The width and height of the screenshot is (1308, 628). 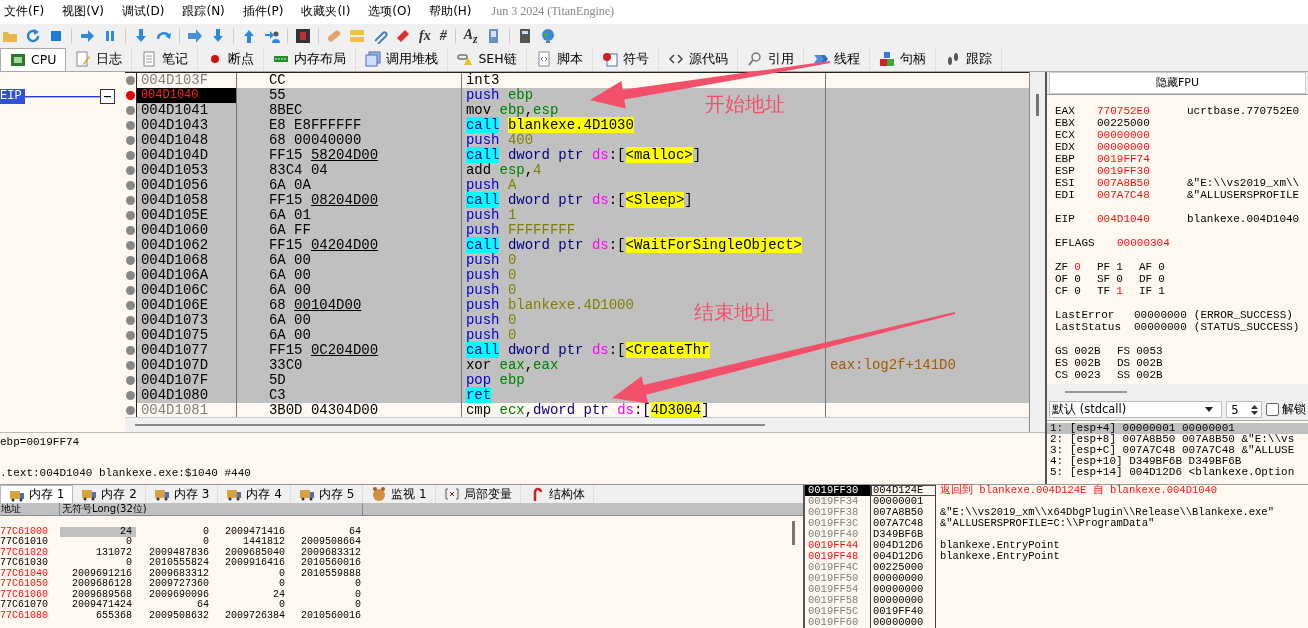 I want to click on argument-row: 1: [esp+4] 00000001 00000001, so click(x=1177, y=428).